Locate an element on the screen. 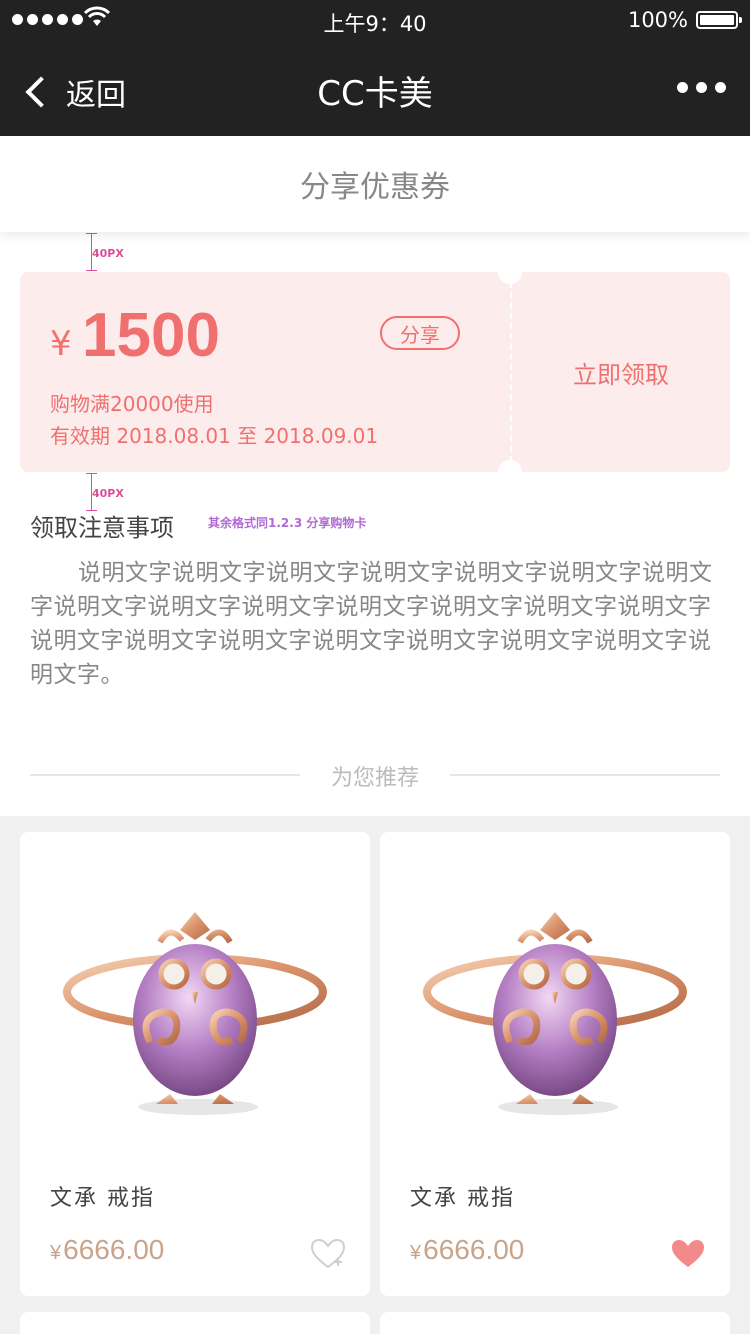 The width and height of the screenshot is (750, 1334). claim-button: 立即领取 is located at coordinates (620, 372).